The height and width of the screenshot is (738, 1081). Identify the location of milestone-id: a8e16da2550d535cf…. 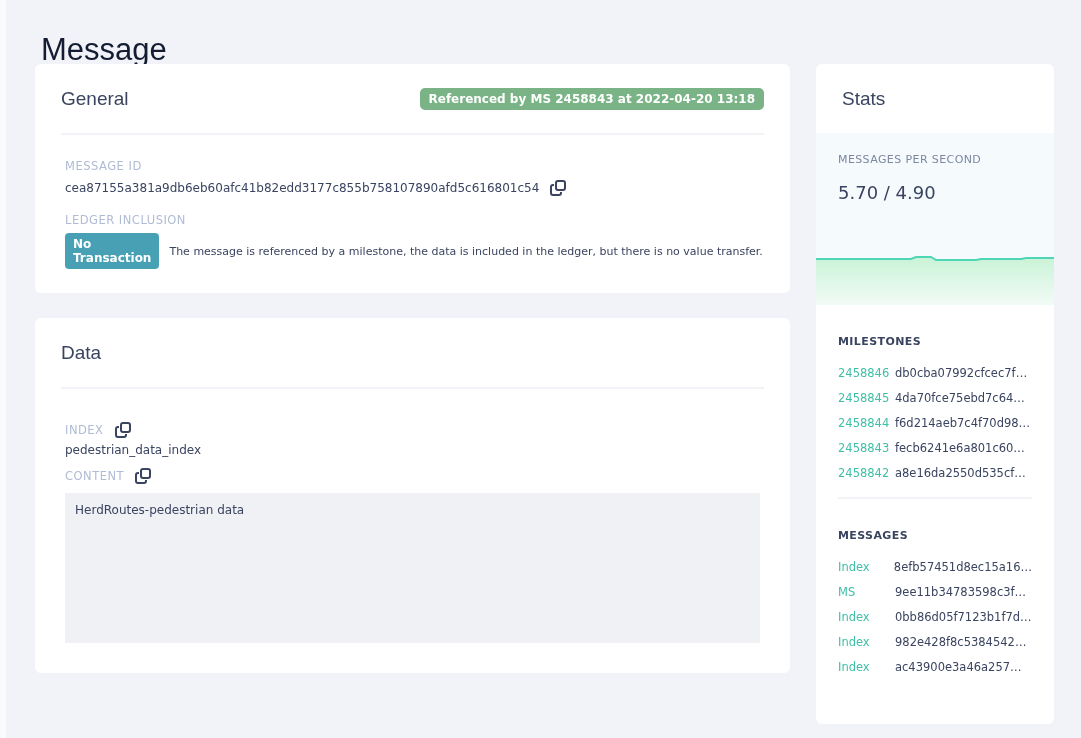
(960, 472).